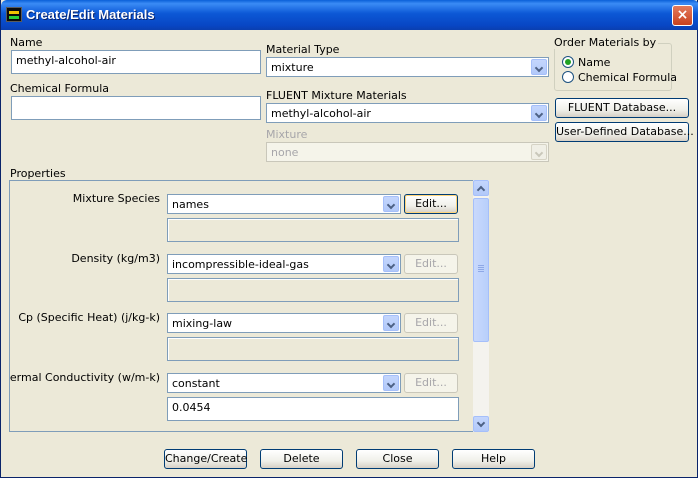 The height and width of the screenshot is (478, 698). Describe the element at coordinates (136, 62) in the screenshot. I see `name-field: methyl-alcohol-air` at that location.